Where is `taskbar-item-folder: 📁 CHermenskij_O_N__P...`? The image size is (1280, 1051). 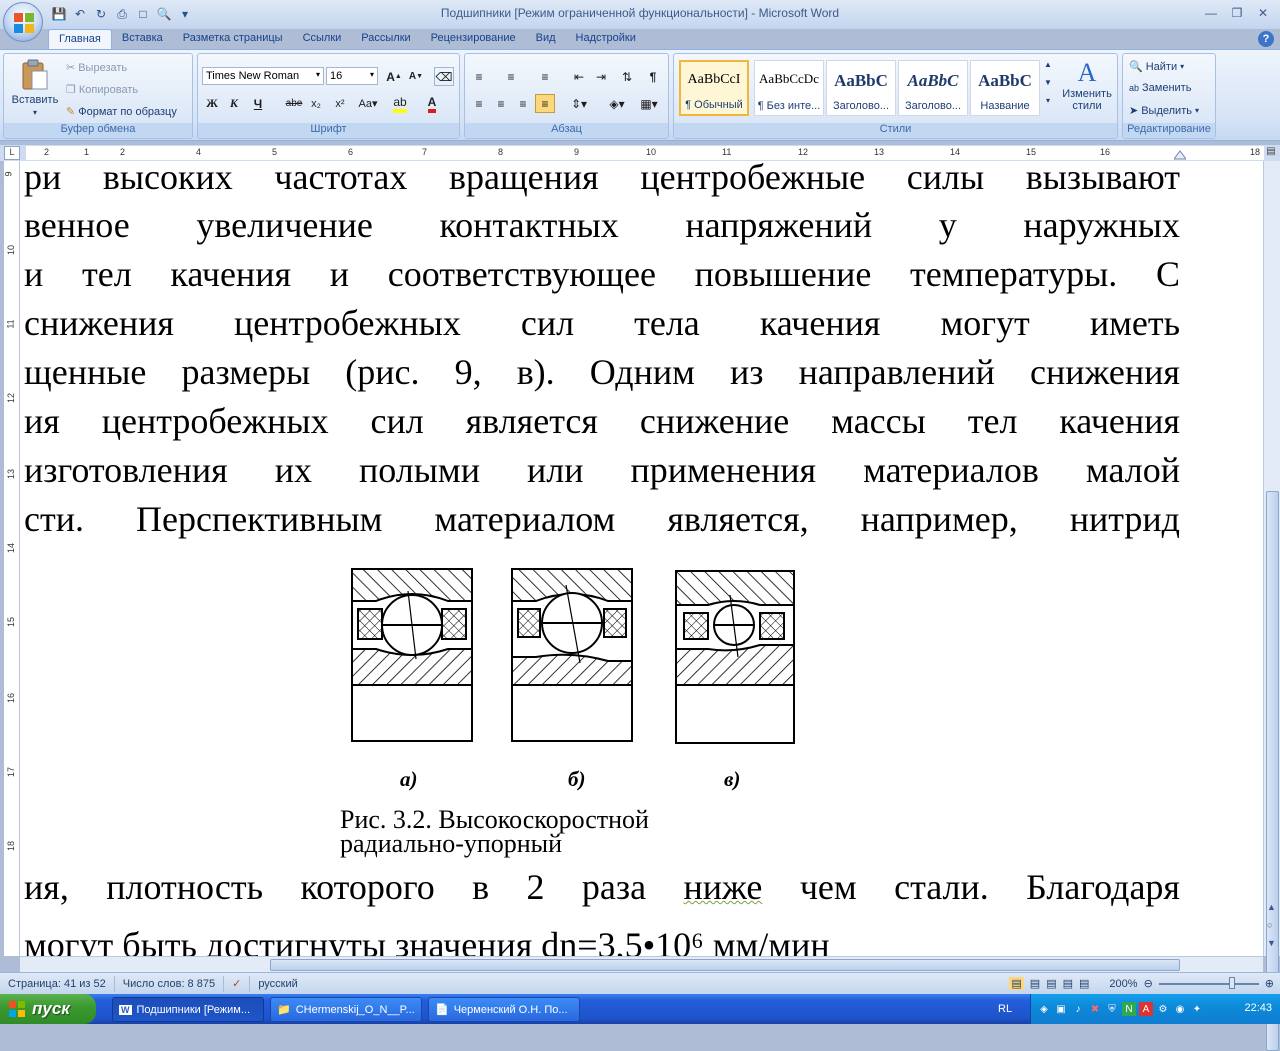
taskbar-item-folder: 📁 CHermenskij_O_N__P... is located at coordinates (346, 1009).